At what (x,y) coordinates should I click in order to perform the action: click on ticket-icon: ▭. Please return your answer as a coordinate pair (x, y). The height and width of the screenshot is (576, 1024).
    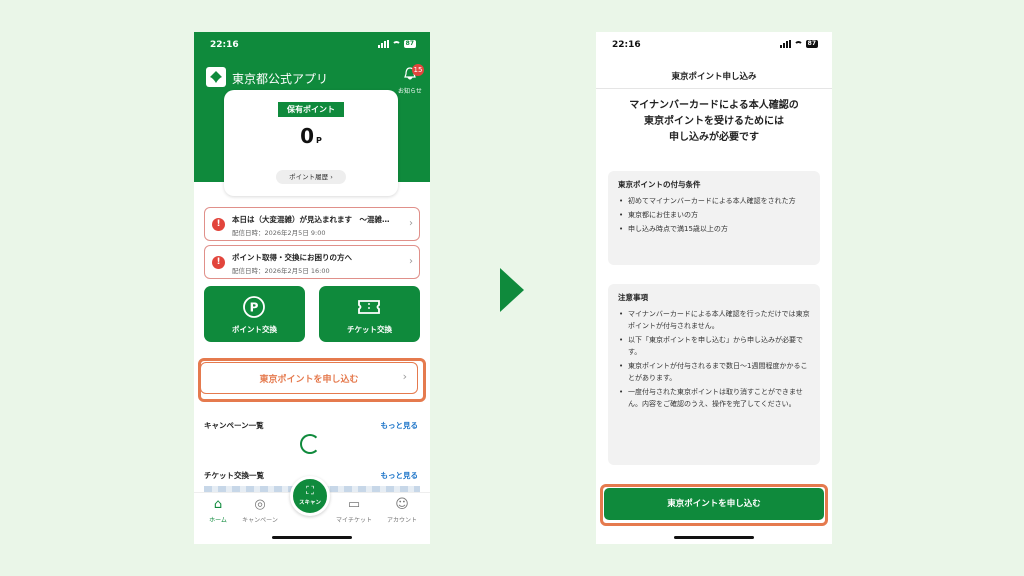
    Looking at the image, I should click on (354, 504).